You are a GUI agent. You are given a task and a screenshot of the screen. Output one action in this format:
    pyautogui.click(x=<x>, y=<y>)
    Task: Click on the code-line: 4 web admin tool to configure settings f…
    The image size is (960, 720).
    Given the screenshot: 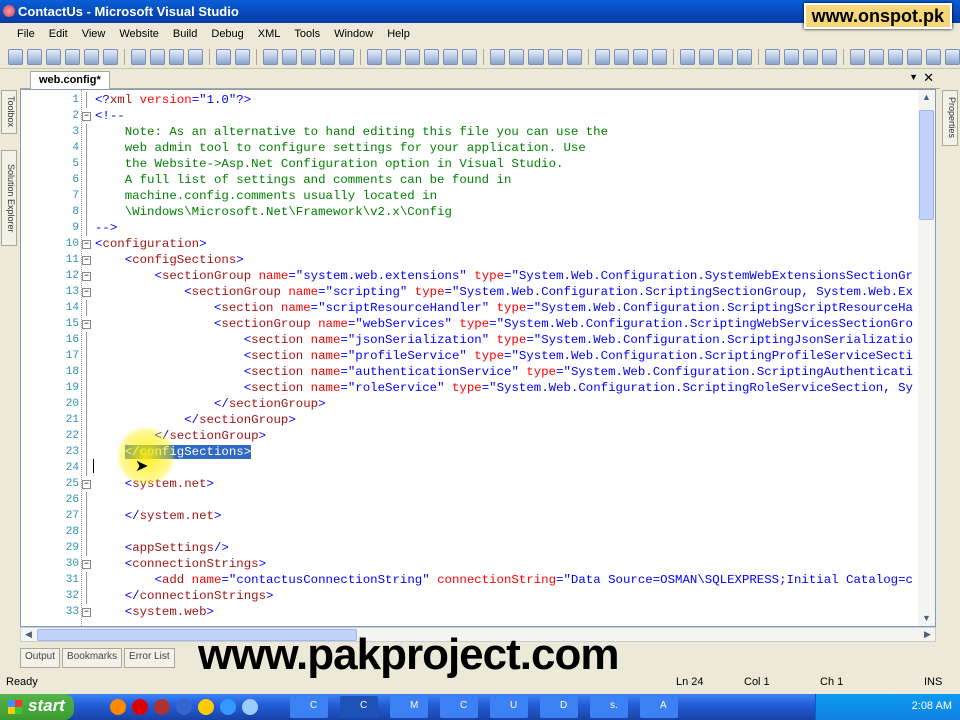 What is the action you would take?
    pyautogui.click(x=471, y=148)
    